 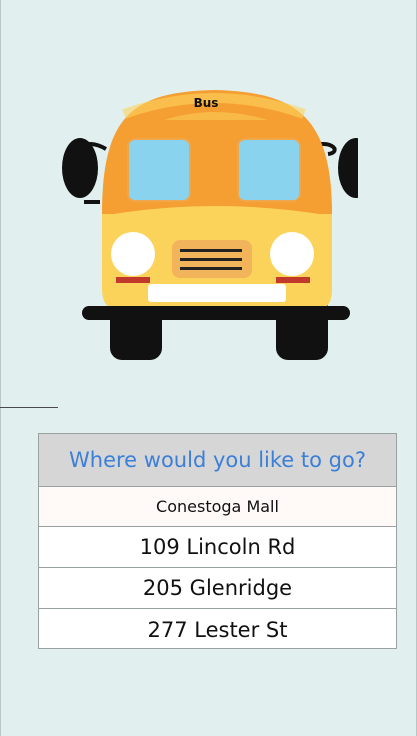 What do you see at coordinates (216, 313) in the screenshot?
I see `bumper` at bounding box center [216, 313].